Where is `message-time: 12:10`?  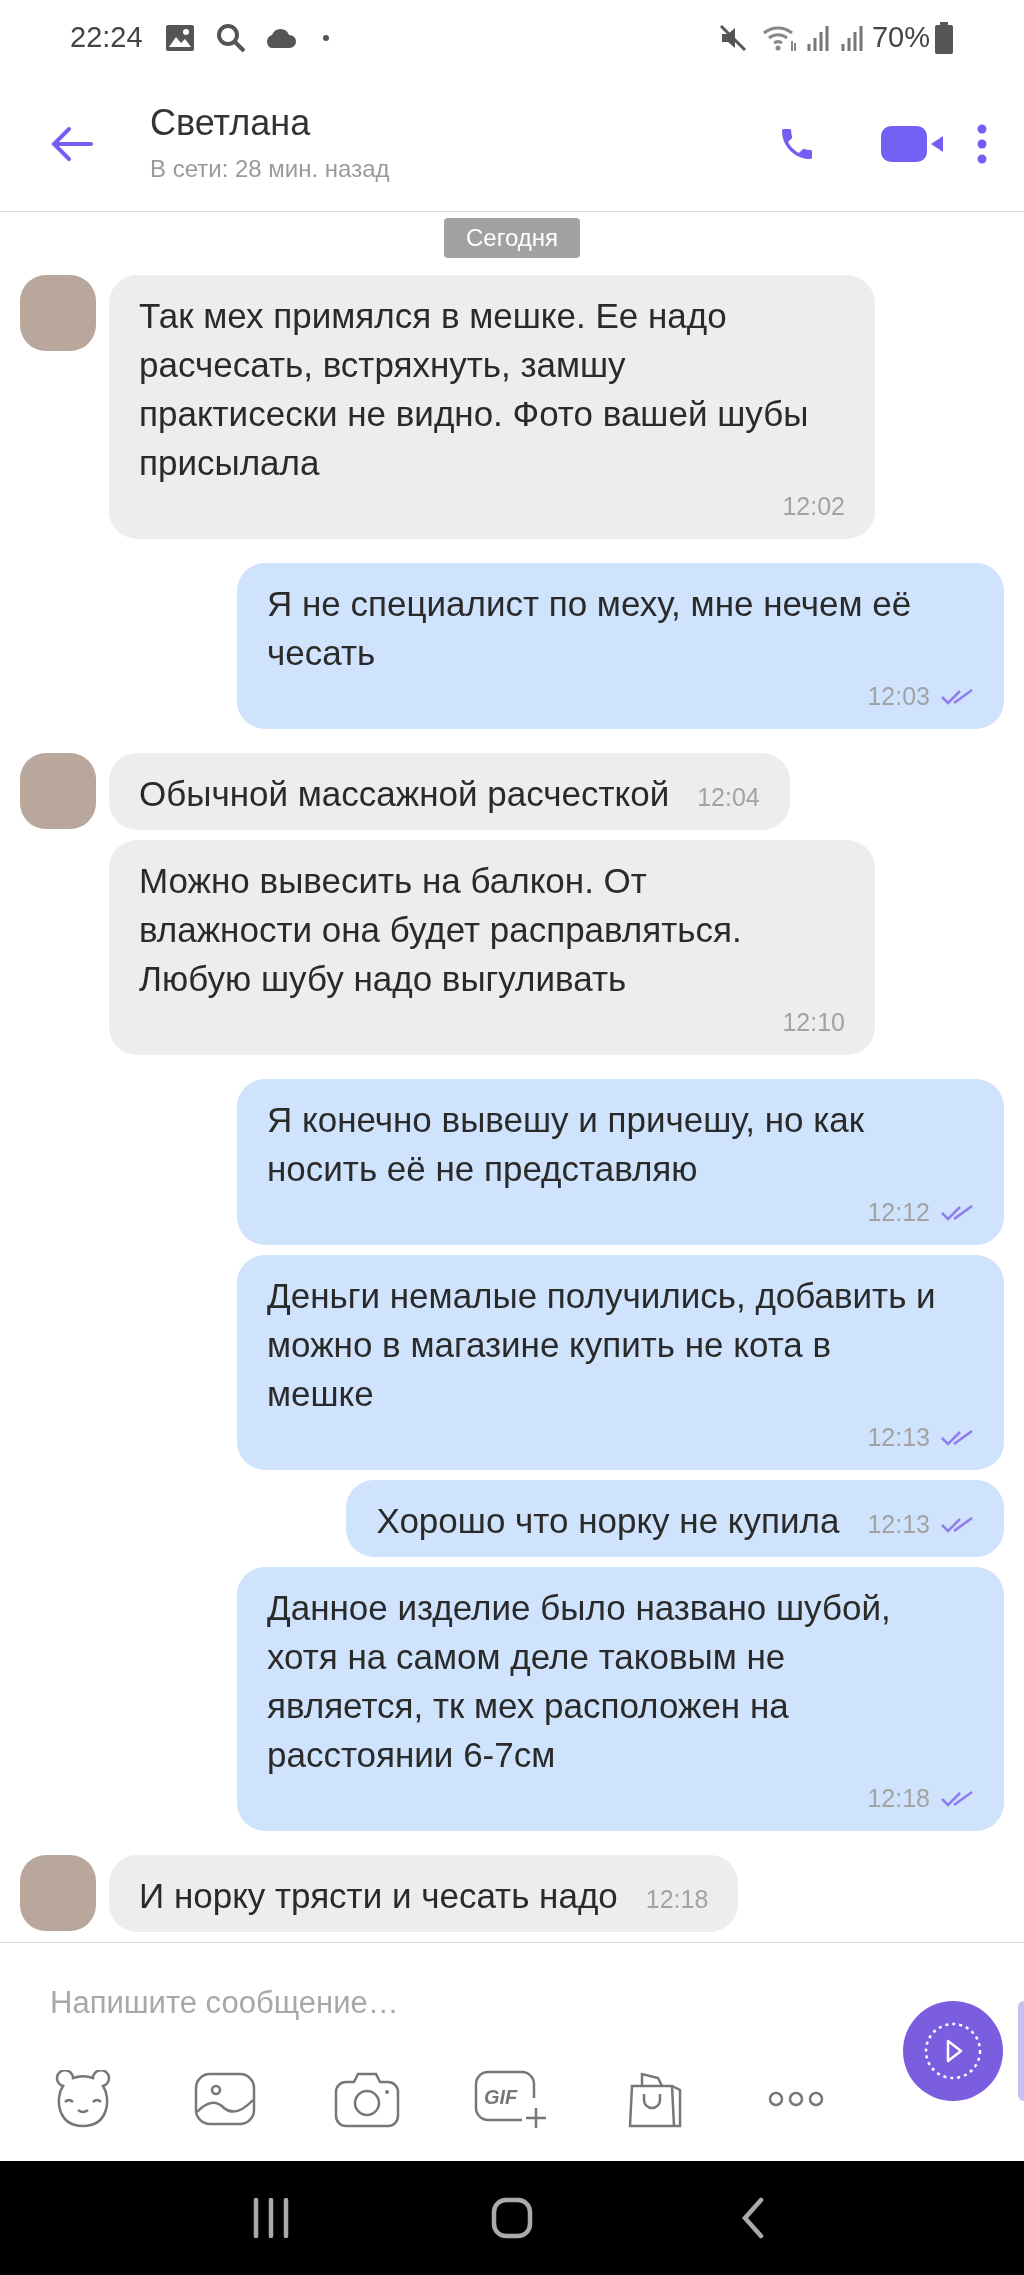
message-time: 12:10 is located at coordinates (813, 1023).